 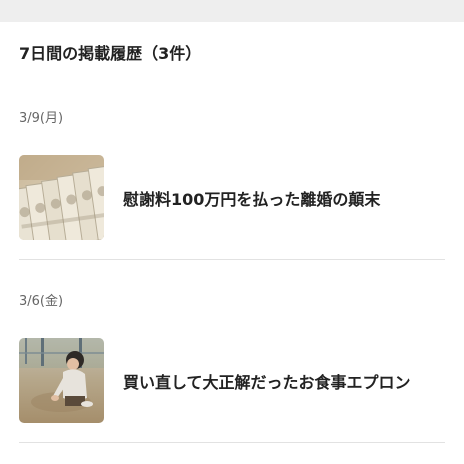 What do you see at coordinates (61, 380) in the screenshot?
I see `child-playing-thumbnail` at bounding box center [61, 380].